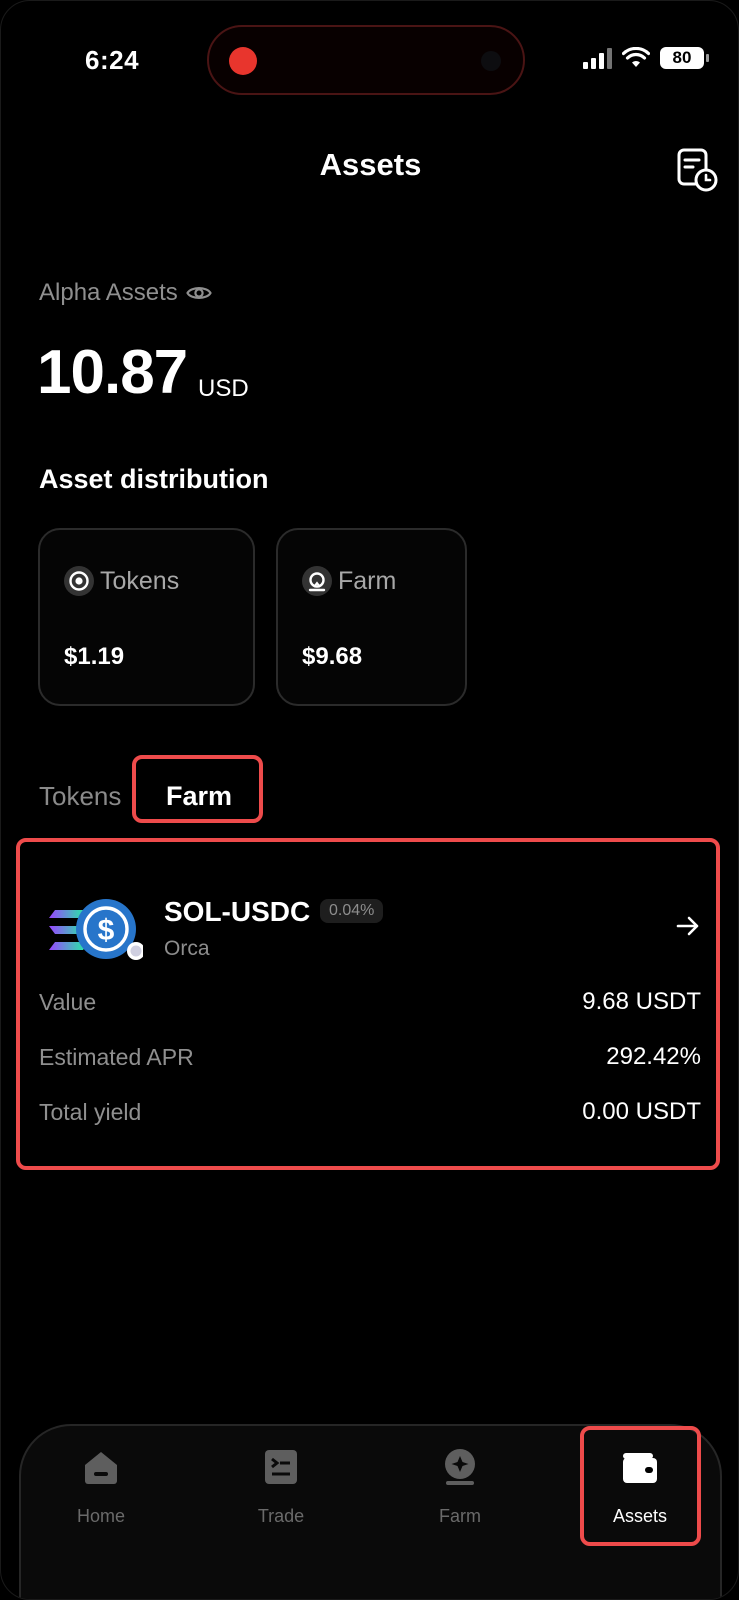 This screenshot has width=739, height=1600. What do you see at coordinates (108, 292) in the screenshot?
I see `balance-label-text: Alpha Assets` at bounding box center [108, 292].